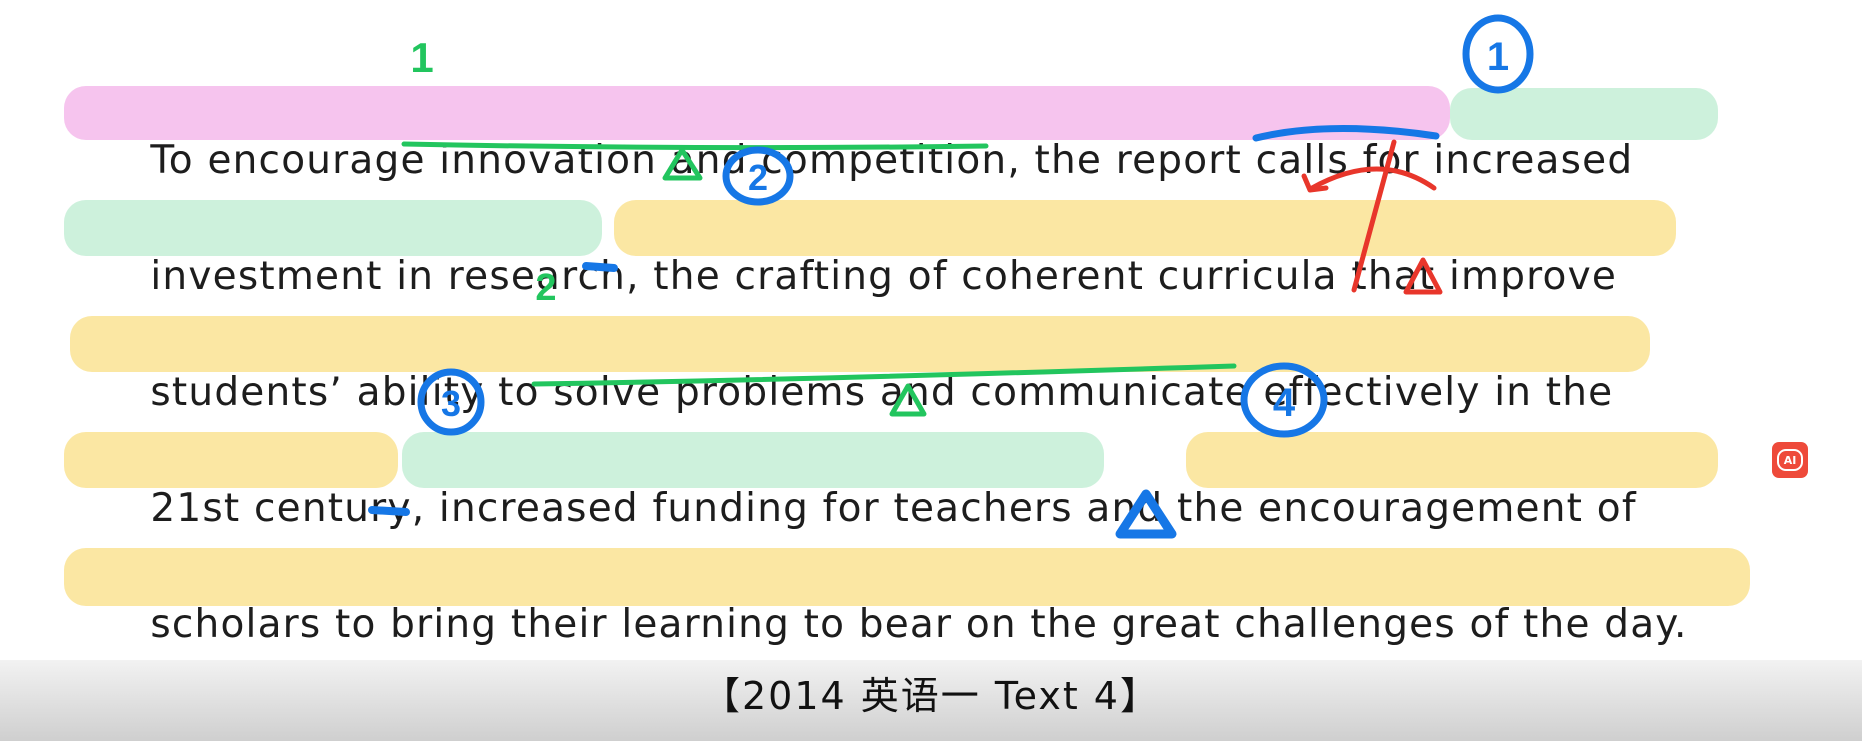 This screenshot has height=741, width=1862. Describe the element at coordinates (1498, 57) in the screenshot. I see `blue-circle-1-label: 1` at that location.